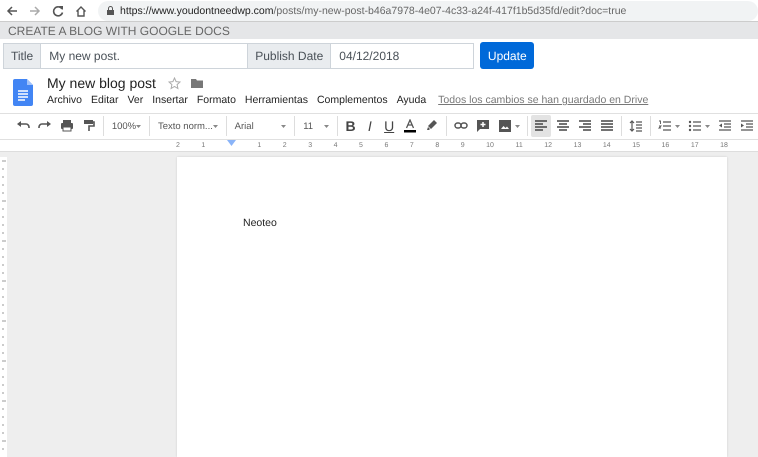 This screenshot has height=457, width=758. Describe the element at coordinates (607, 126) in the screenshot. I see `justify-icon` at that location.